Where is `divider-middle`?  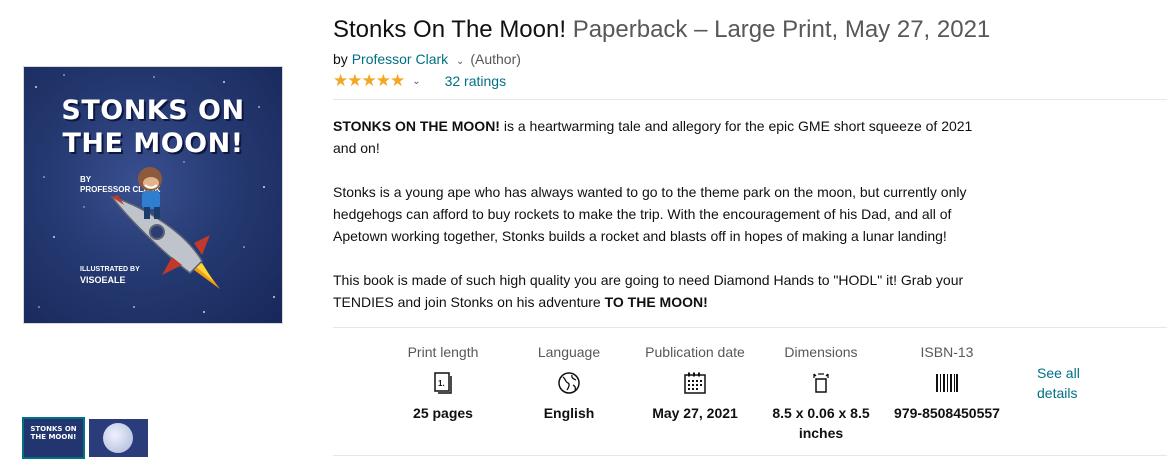 divider-middle is located at coordinates (750, 327).